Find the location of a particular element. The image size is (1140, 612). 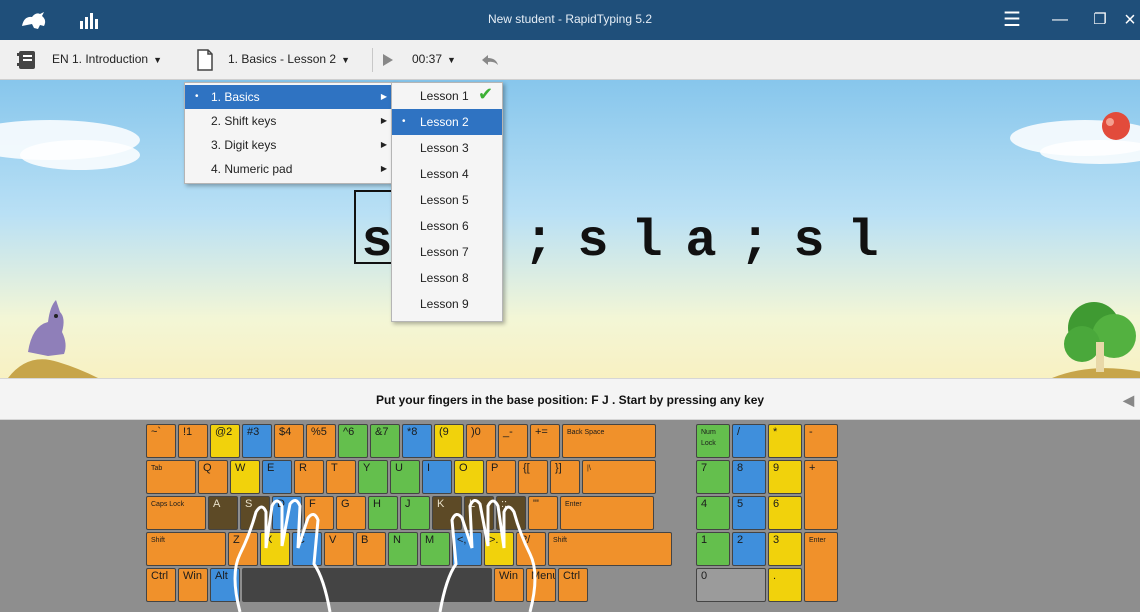

key-label: (9 is located at coordinates (444, 432).